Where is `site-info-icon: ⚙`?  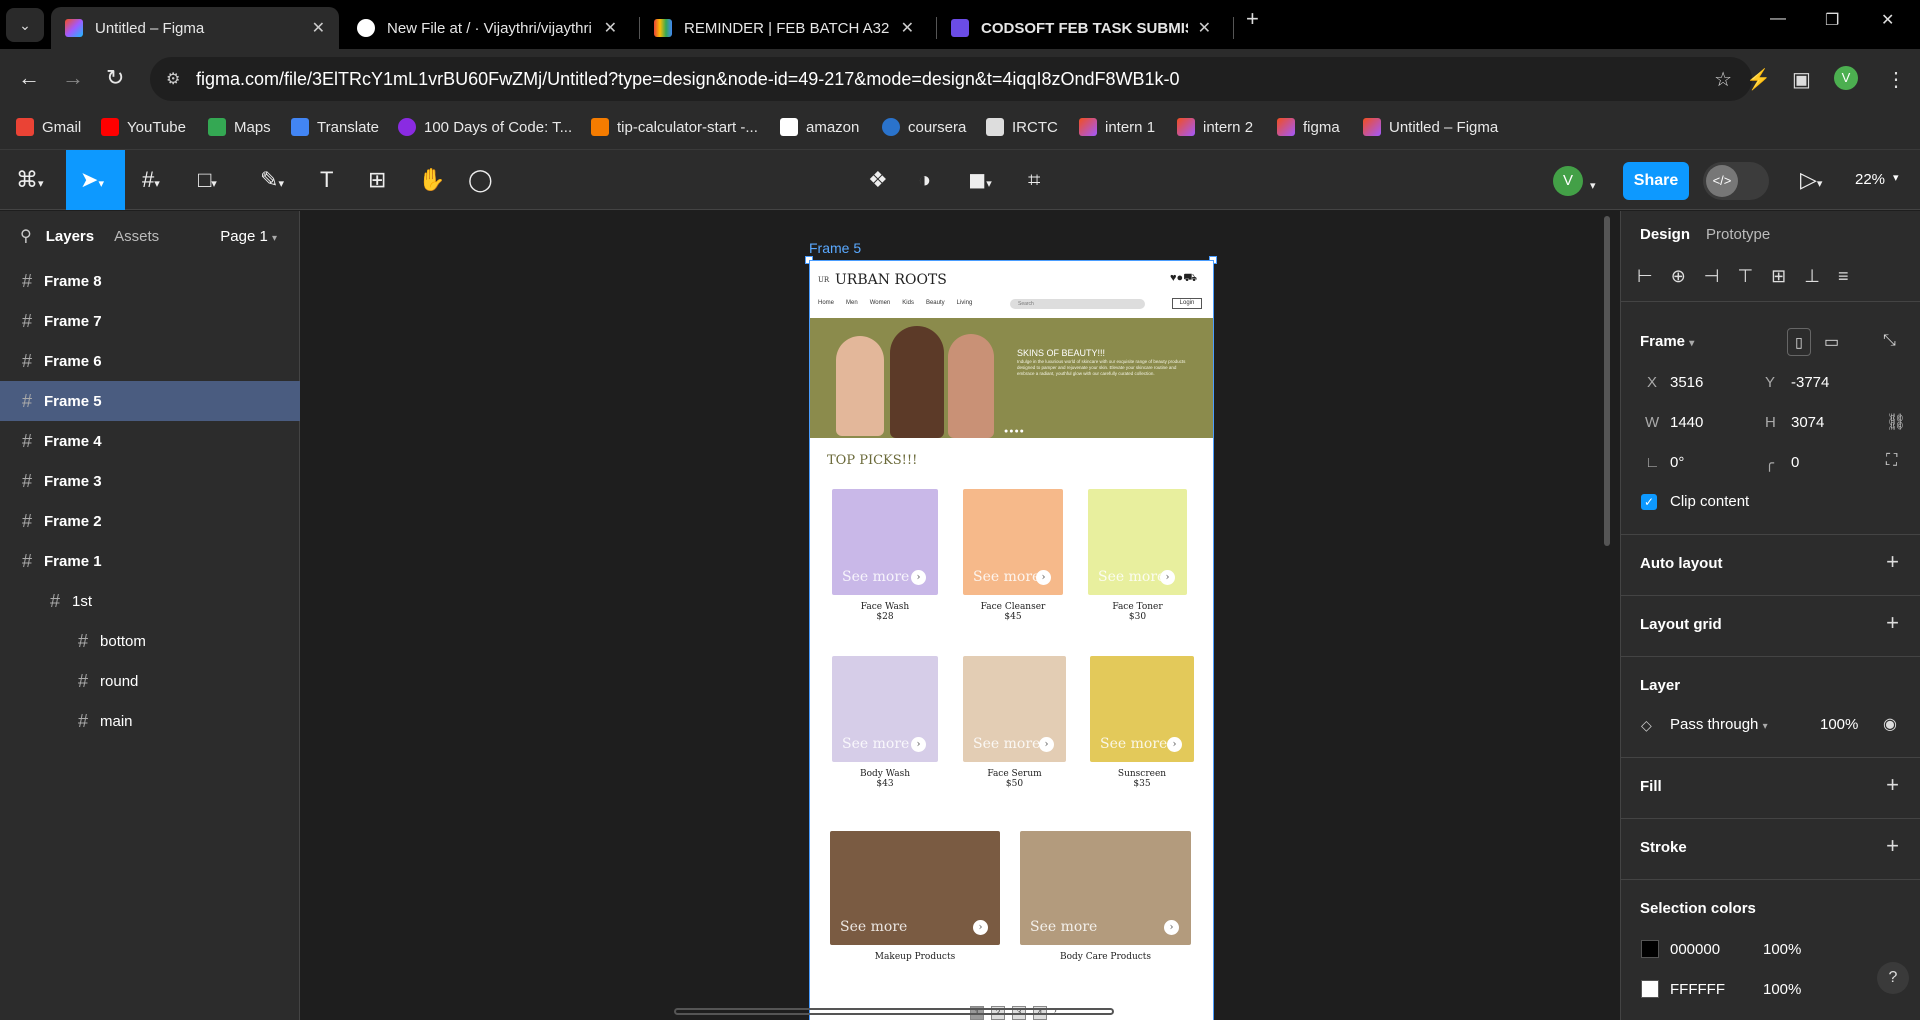 site-info-icon: ⚙ is located at coordinates (173, 79).